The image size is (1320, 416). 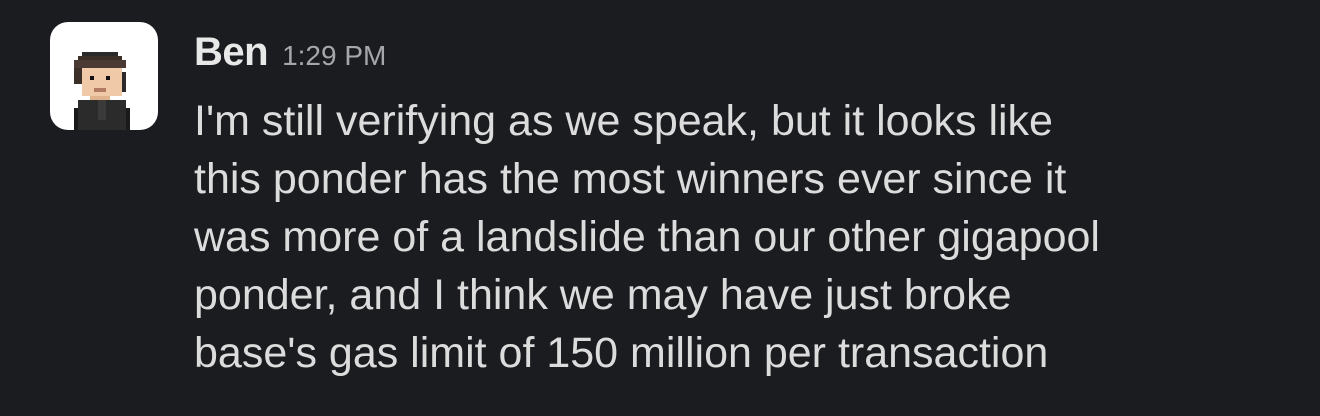 I want to click on avatar, so click(x=104, y=76).